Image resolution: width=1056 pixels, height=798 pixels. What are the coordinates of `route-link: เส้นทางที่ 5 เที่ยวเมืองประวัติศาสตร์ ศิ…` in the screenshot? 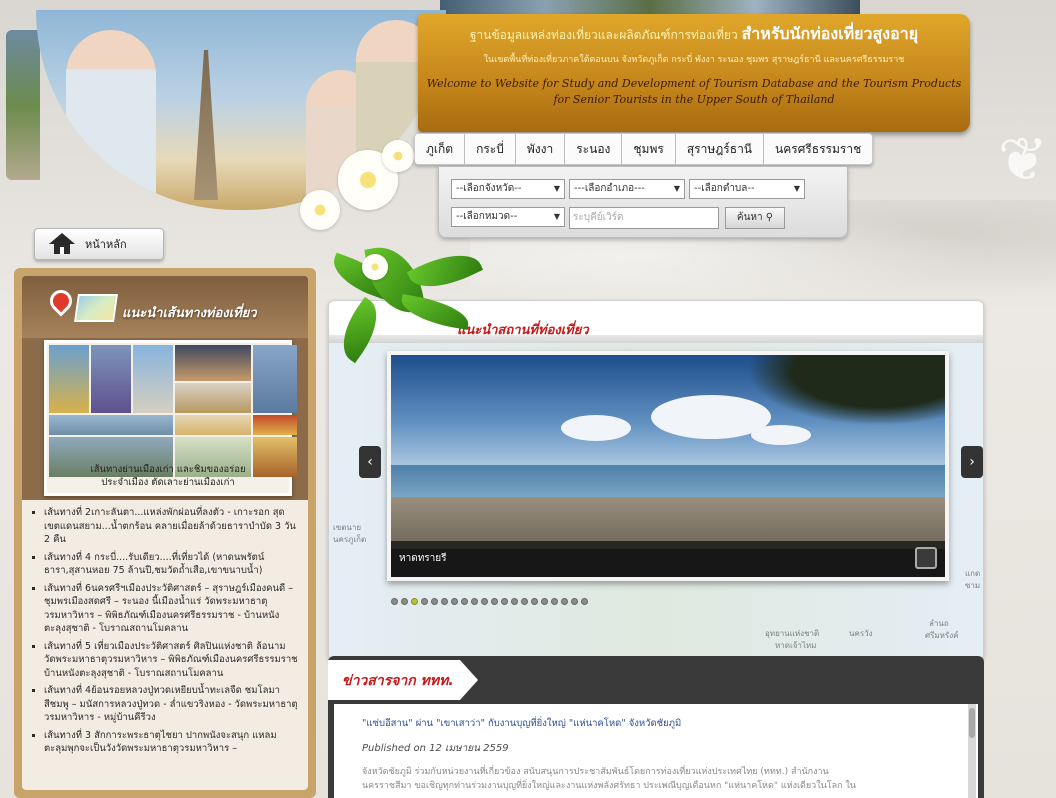 It's located at (172, 660).